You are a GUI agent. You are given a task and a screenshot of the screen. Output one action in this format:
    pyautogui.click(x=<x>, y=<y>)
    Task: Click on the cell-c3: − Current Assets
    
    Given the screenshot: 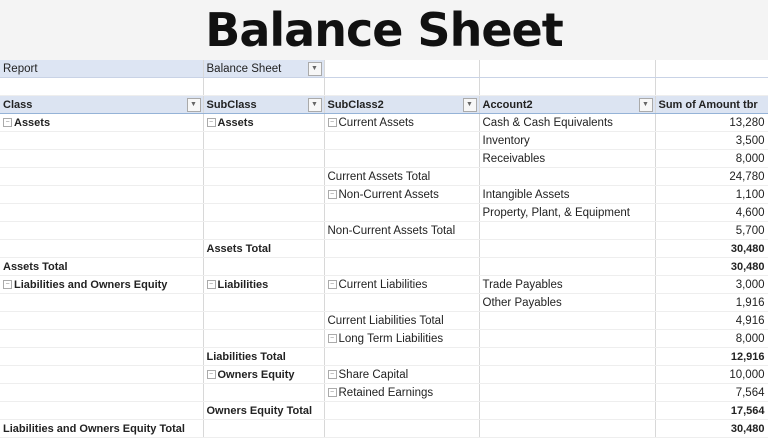 What is the action you would take?
    pyautogui.click(x=402, y=122)
    